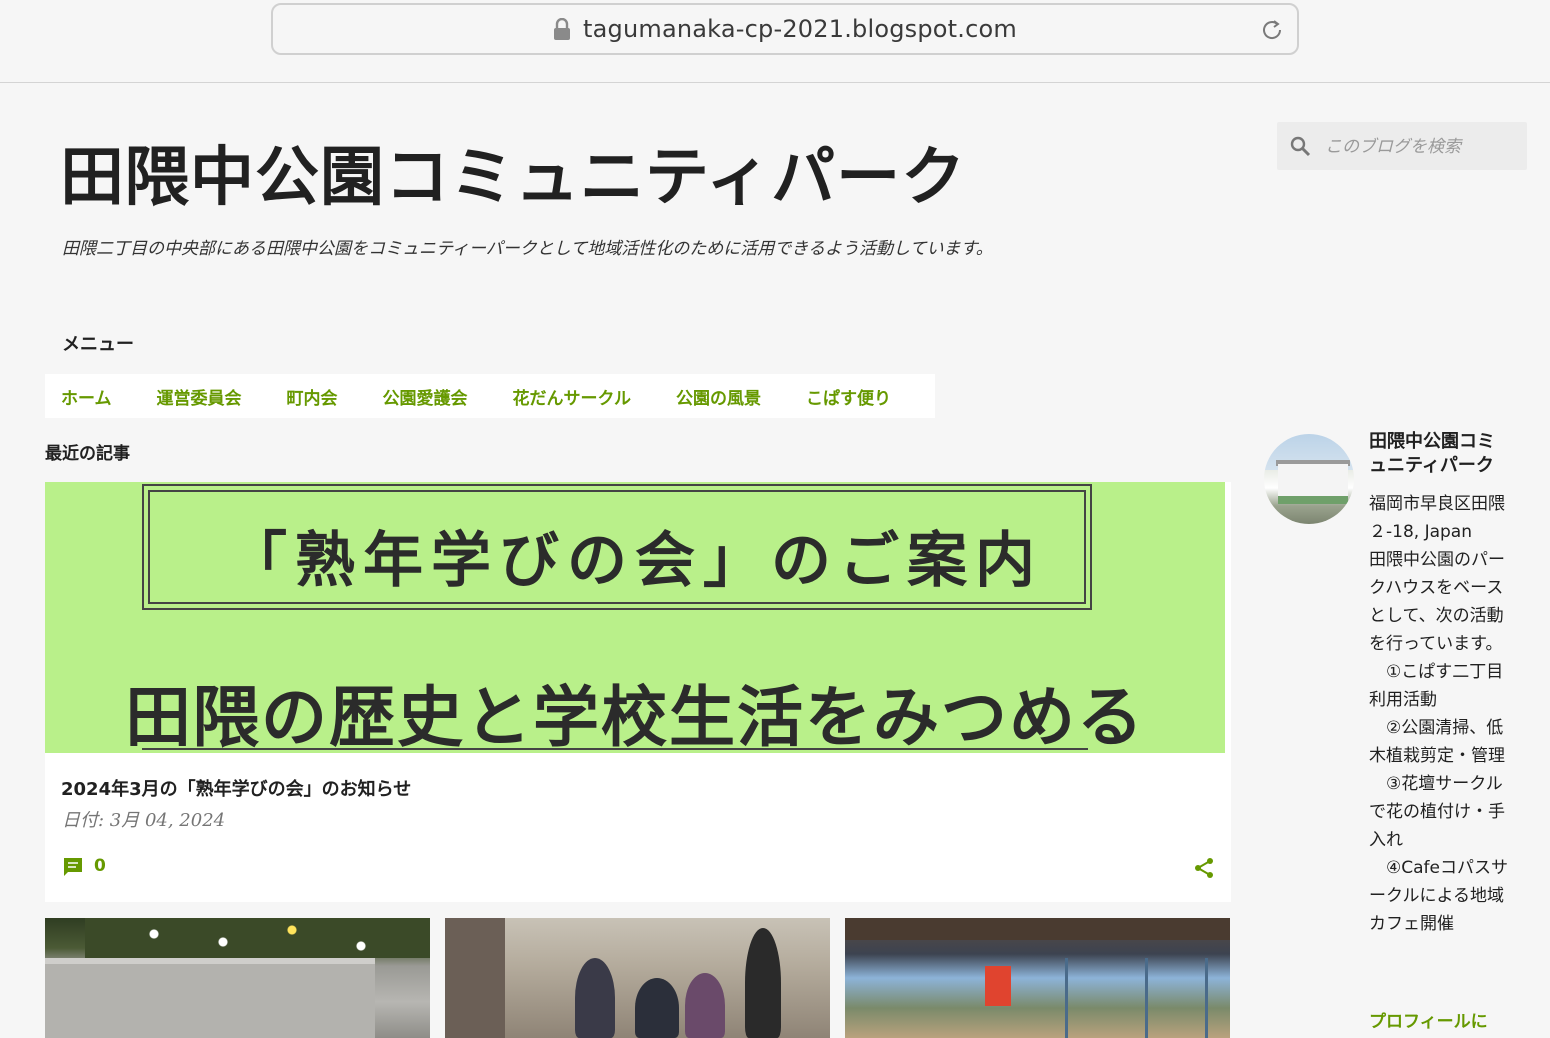 The width and height of the screenshot is (1550, 1038). What do you see at coordinates (236, 788) in the screenshot?
I see `post-title: 2024年3月の「熟年学びの会」のお知らせ` at bounding box center [236, 788].